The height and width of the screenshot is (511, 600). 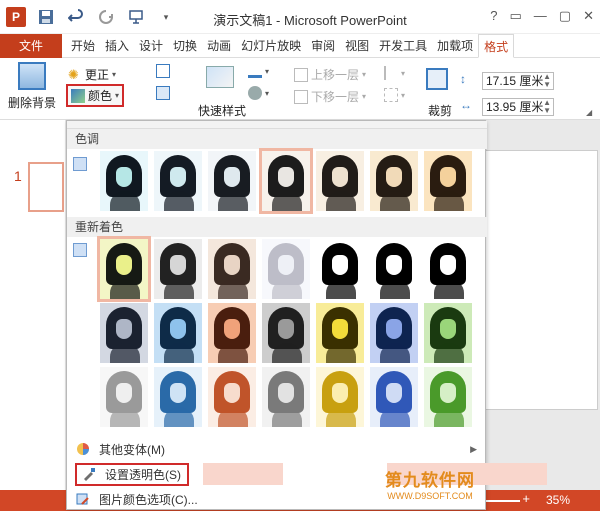 I want to click on height-spinner: ▲ ▼, so click(x=547, y=81).